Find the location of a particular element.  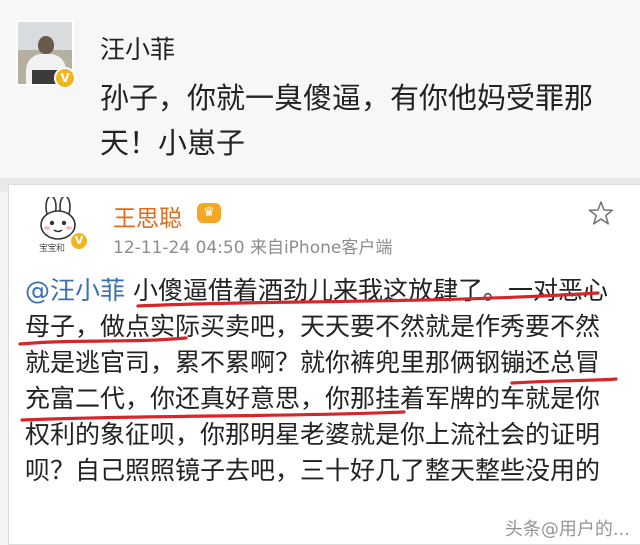

mention-link: @汪小菲 is located at coordinates (75, 290).